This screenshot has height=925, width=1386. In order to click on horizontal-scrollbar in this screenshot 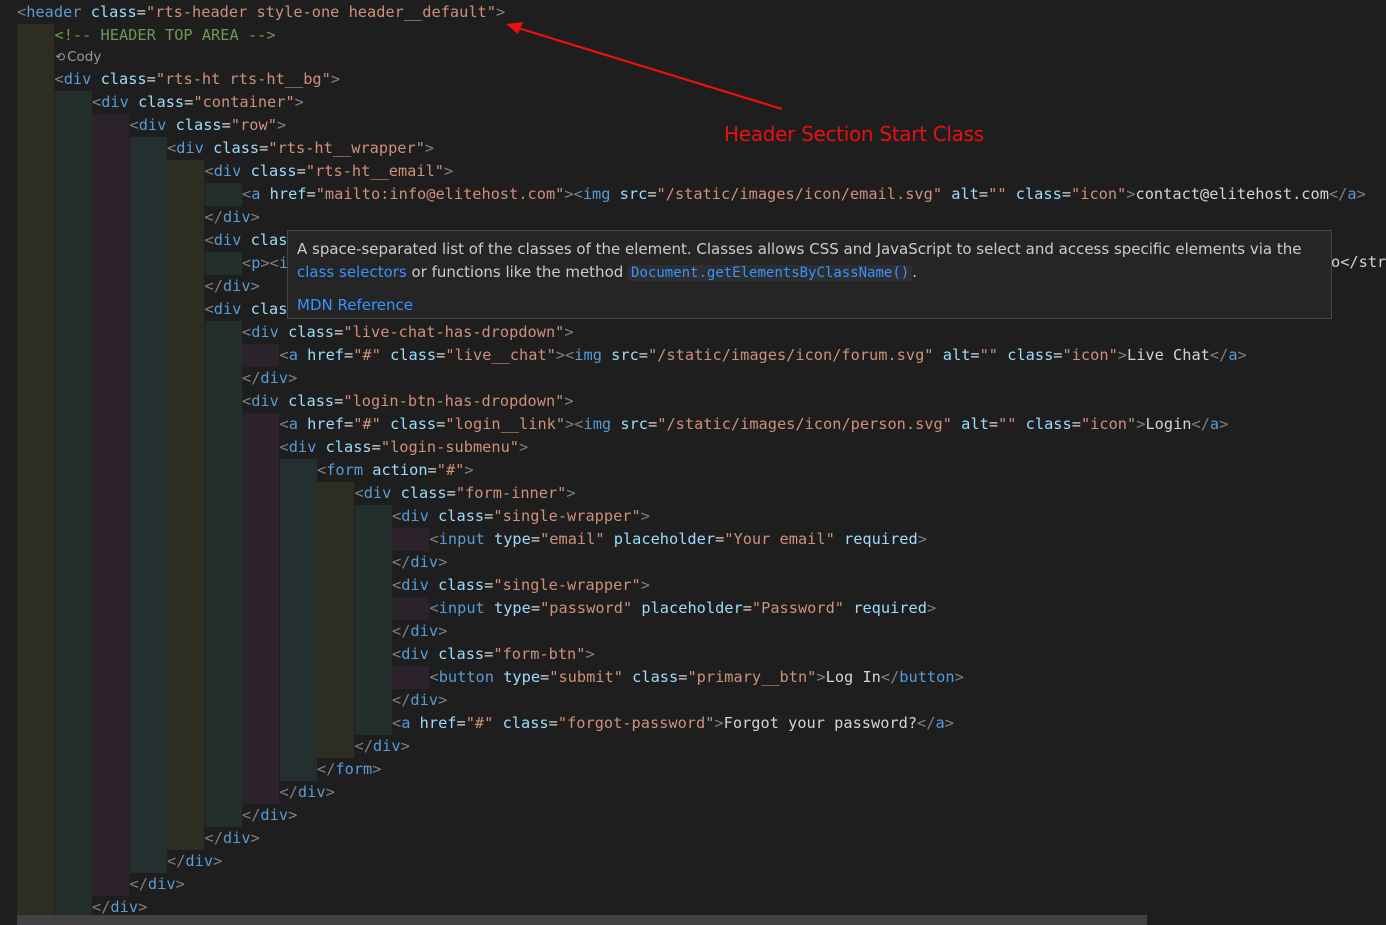, I will do `click(582, 920)`.